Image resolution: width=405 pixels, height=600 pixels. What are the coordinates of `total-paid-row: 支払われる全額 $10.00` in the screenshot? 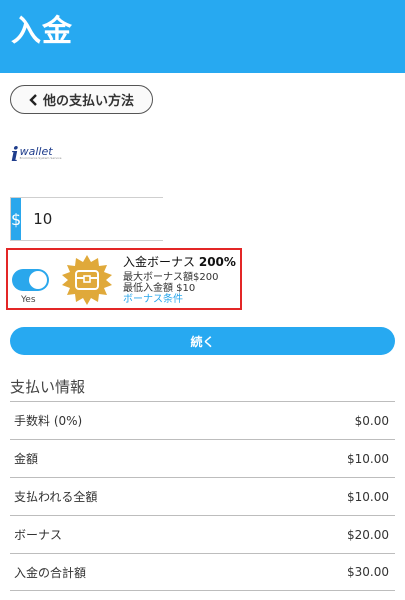 It's located at (202, 496).